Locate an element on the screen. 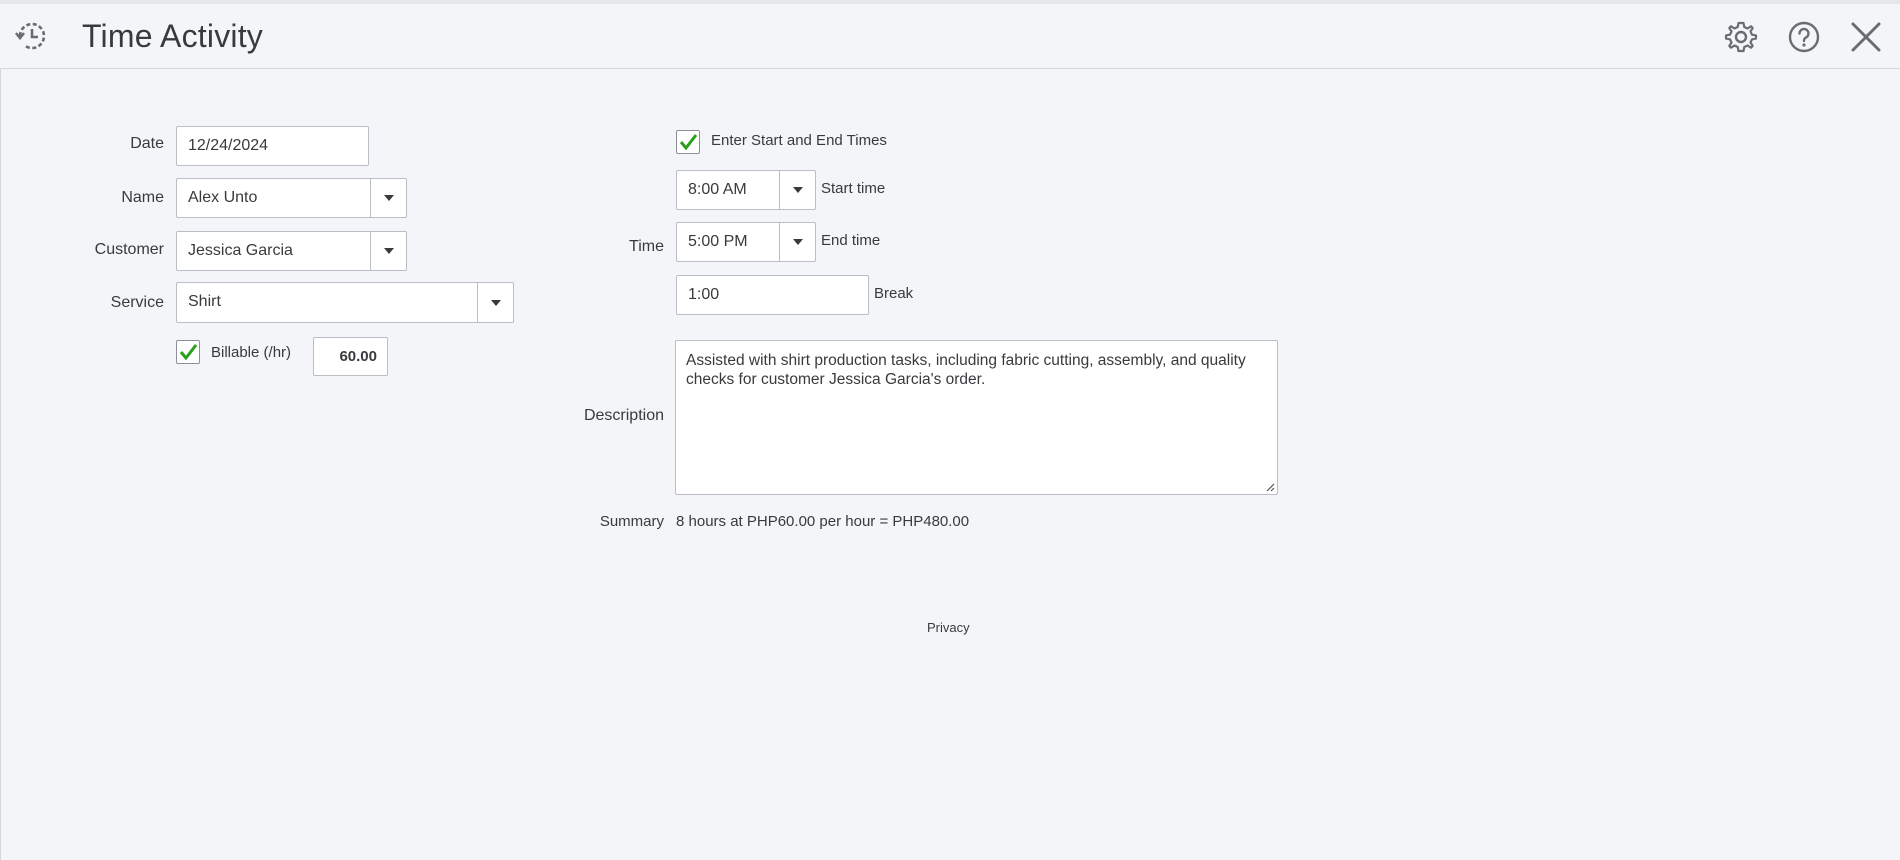 This screenshot has height=860, width=1900. close-icon is located at coordinates (1866, 37).